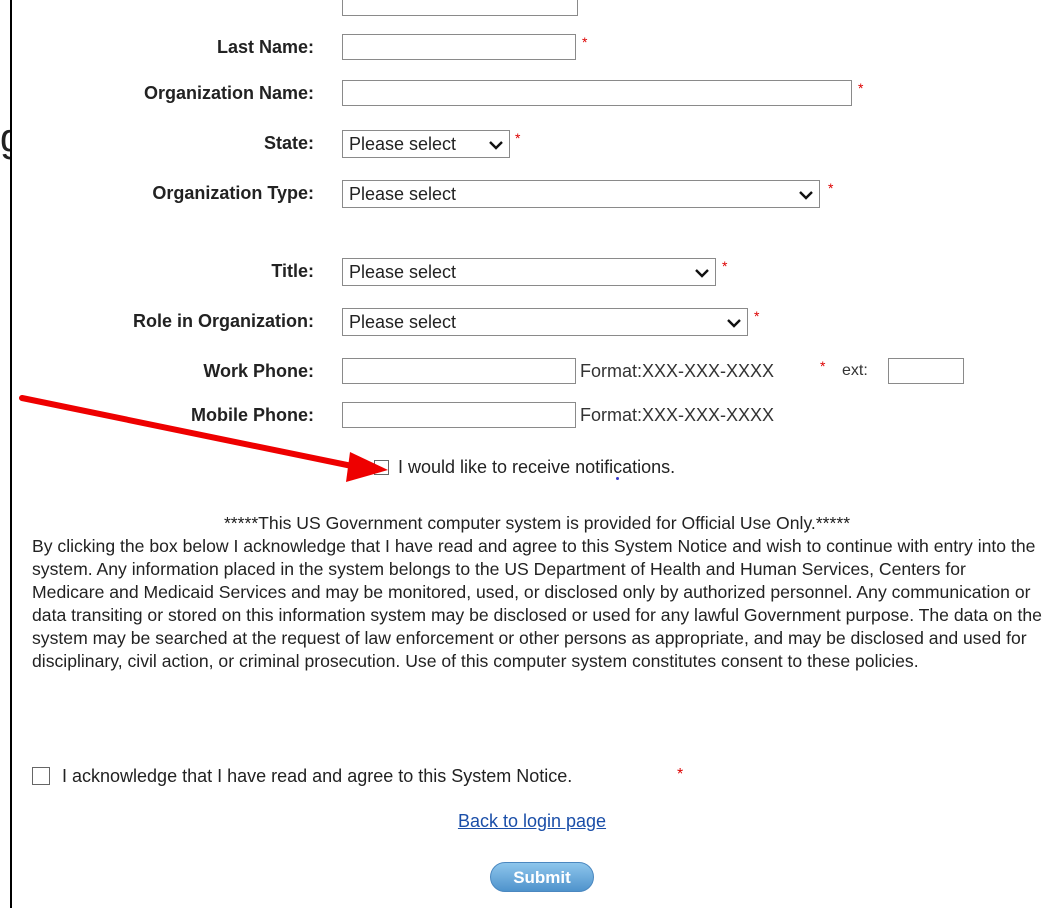 This screenshot has height=908, width=1052. Describe the element at coordinates (926, 371) in the screenshot. I see `ext-input` at that location.